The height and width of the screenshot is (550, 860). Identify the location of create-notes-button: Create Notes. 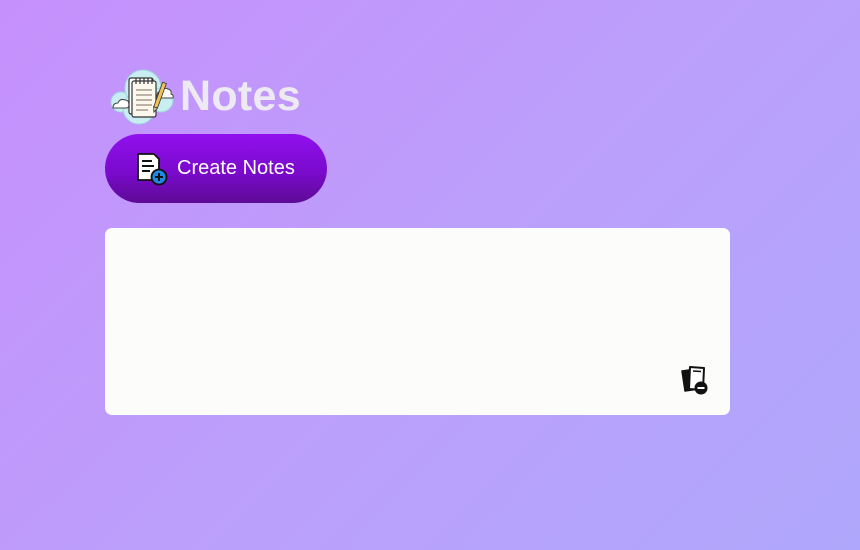
(216, 168).